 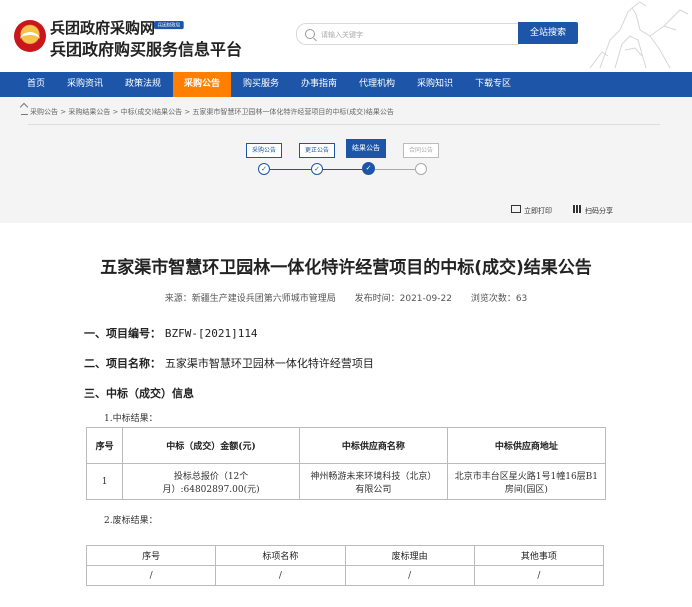 What do you see at coordinates (122, 333) in the screenshot?
I see `section-label: 一、项目编号：` at bounding box center [122, 333].